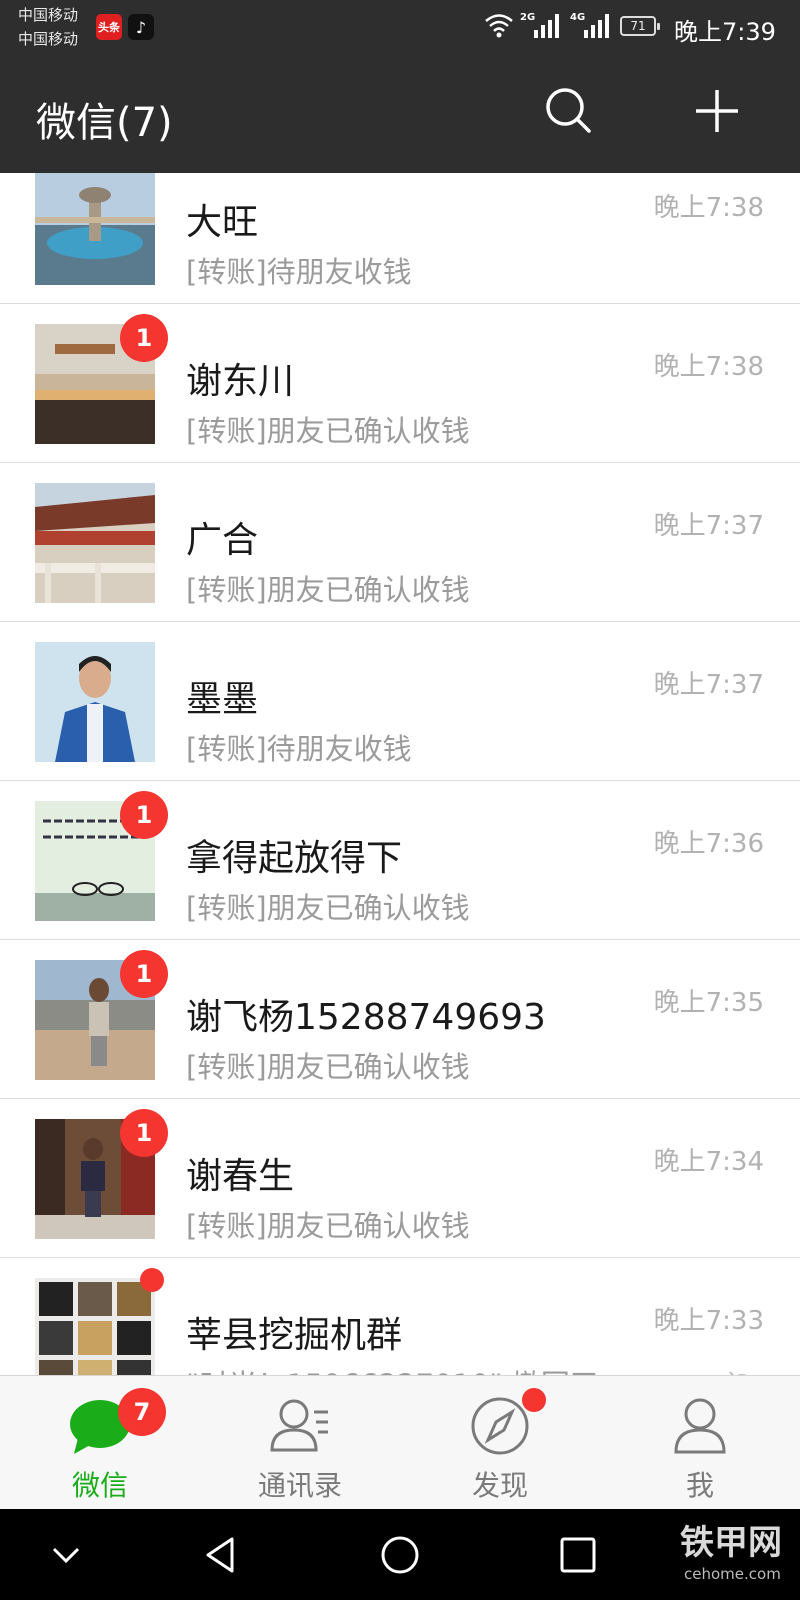 This screenshot has width=800, height=1600. What do you see at coordinates (708, 1003) in the screenshot?
I see `chat-time: 晚上7:35` at bounding box center [708, 1003].